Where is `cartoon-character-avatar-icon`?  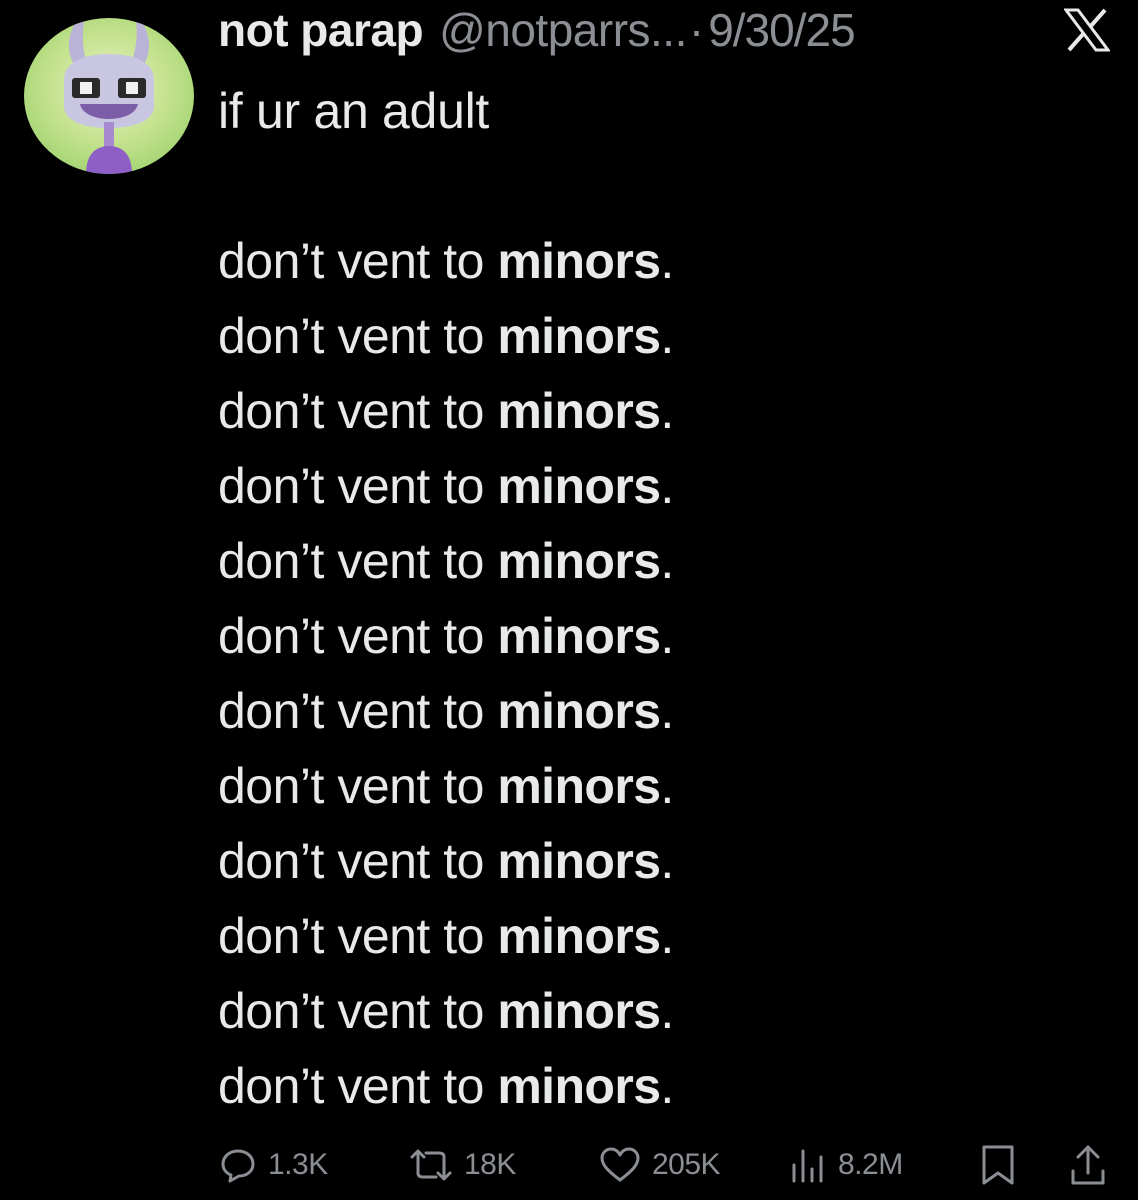
cartoon-character-avatar-icon is located at coordinates (109, 96).